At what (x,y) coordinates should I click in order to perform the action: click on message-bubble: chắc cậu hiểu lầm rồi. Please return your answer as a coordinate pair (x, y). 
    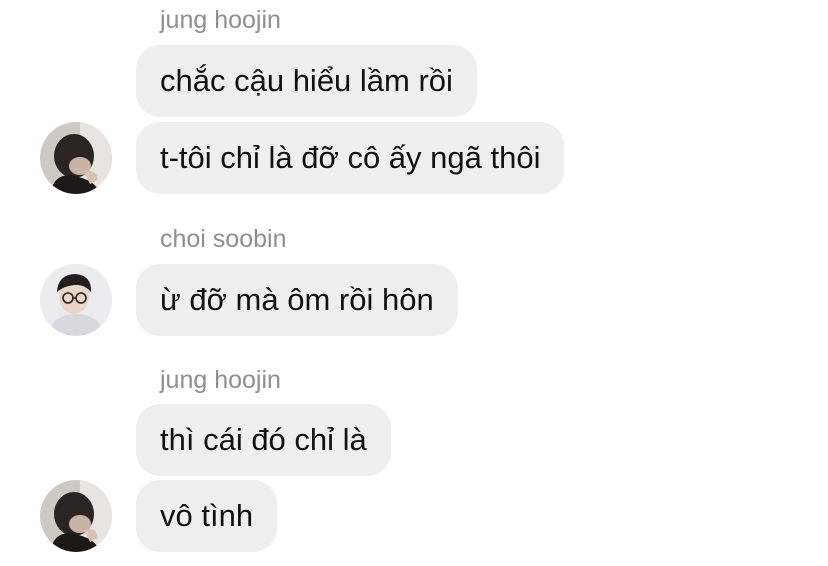
    Looking at the image, I should click on (306, 81).